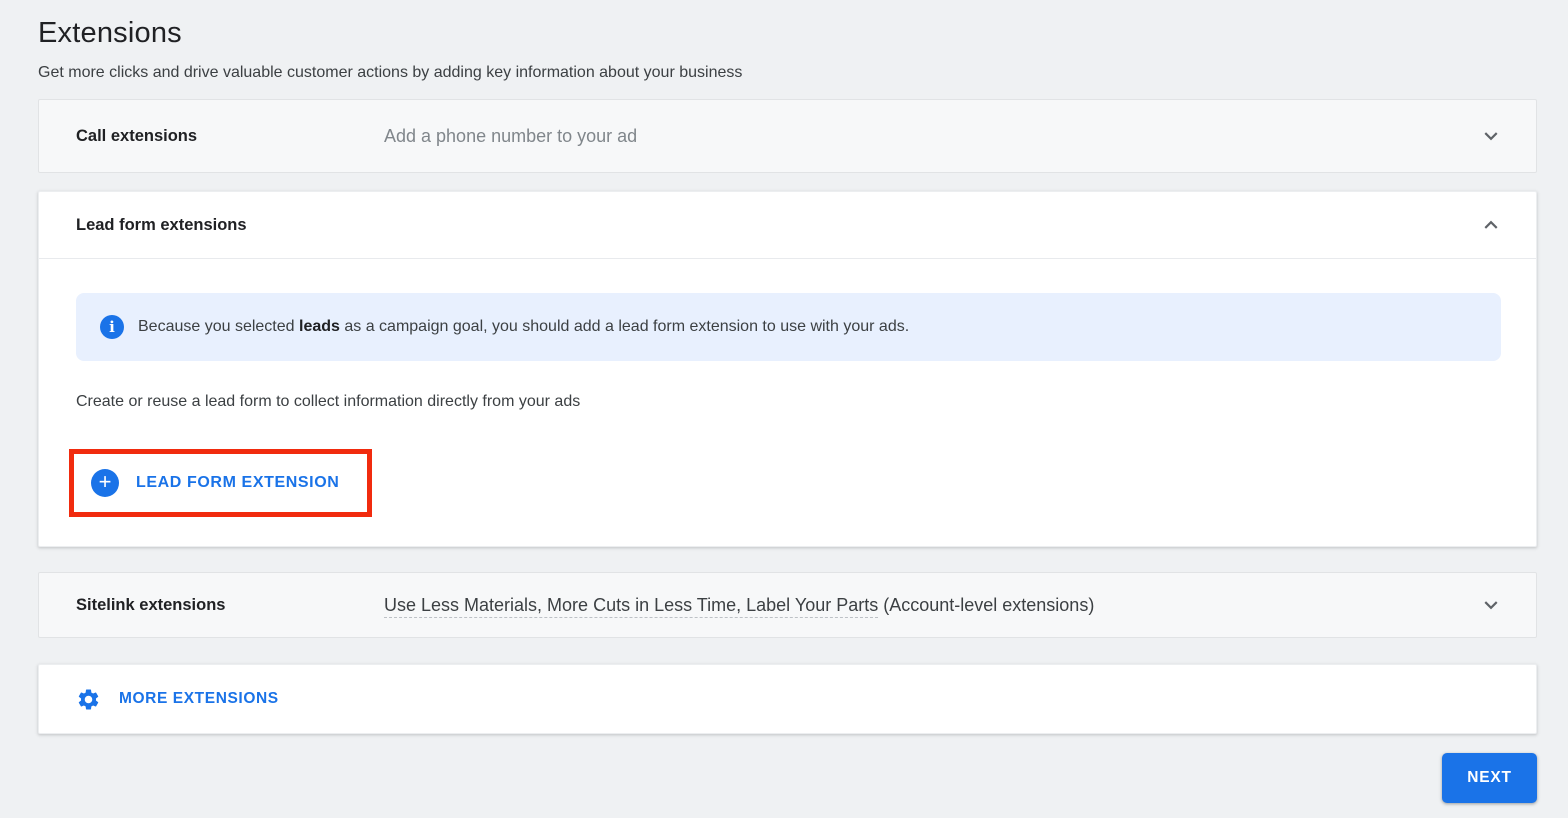 The width and height of the screenshot is (1568, 818). I want to click on sitelink-extensions-label: Sitelink extensions, so click(151, 604).